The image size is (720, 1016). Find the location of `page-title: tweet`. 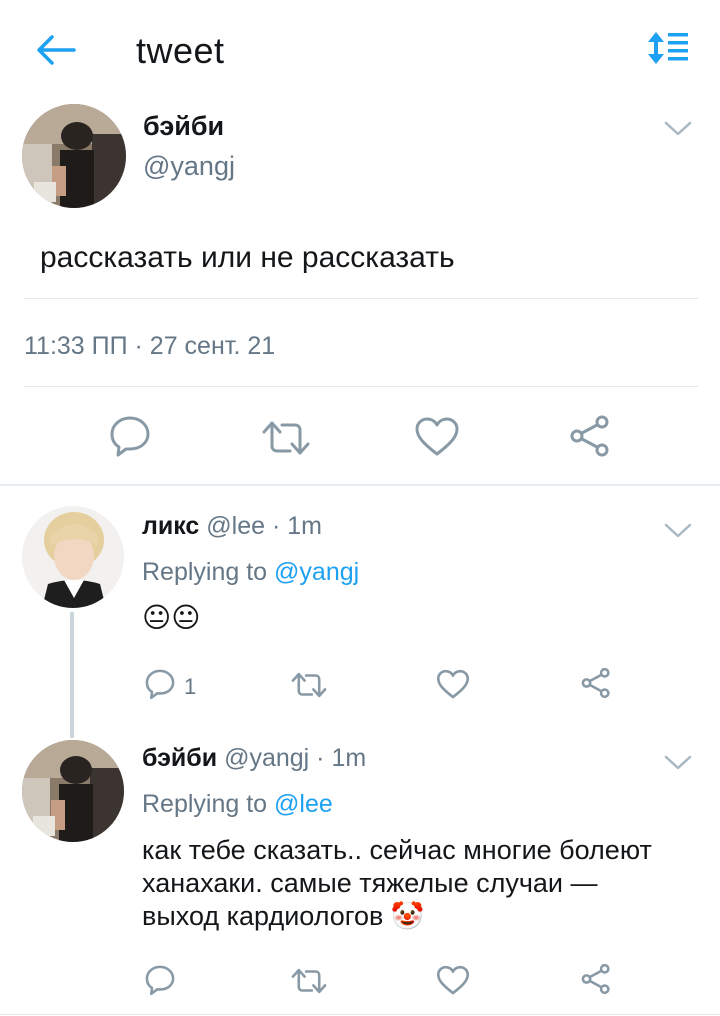

page-title: tweet is located at coordinates (180, 50).